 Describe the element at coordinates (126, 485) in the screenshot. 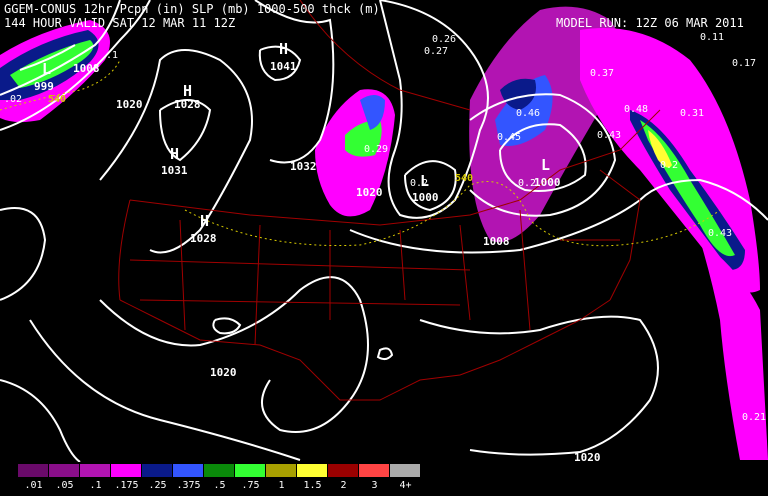

I see `legend-label: .175` at that location.